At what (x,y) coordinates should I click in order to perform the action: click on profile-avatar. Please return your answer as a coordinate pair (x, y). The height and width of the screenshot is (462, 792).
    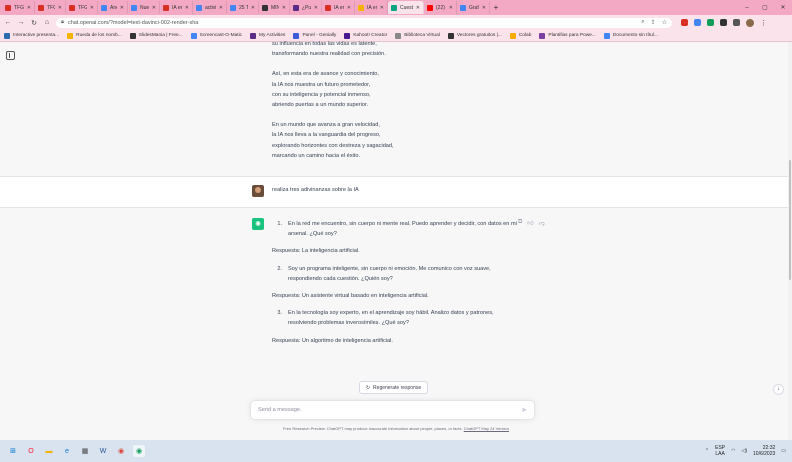
    Looking at the image, I should click on (750, 22).